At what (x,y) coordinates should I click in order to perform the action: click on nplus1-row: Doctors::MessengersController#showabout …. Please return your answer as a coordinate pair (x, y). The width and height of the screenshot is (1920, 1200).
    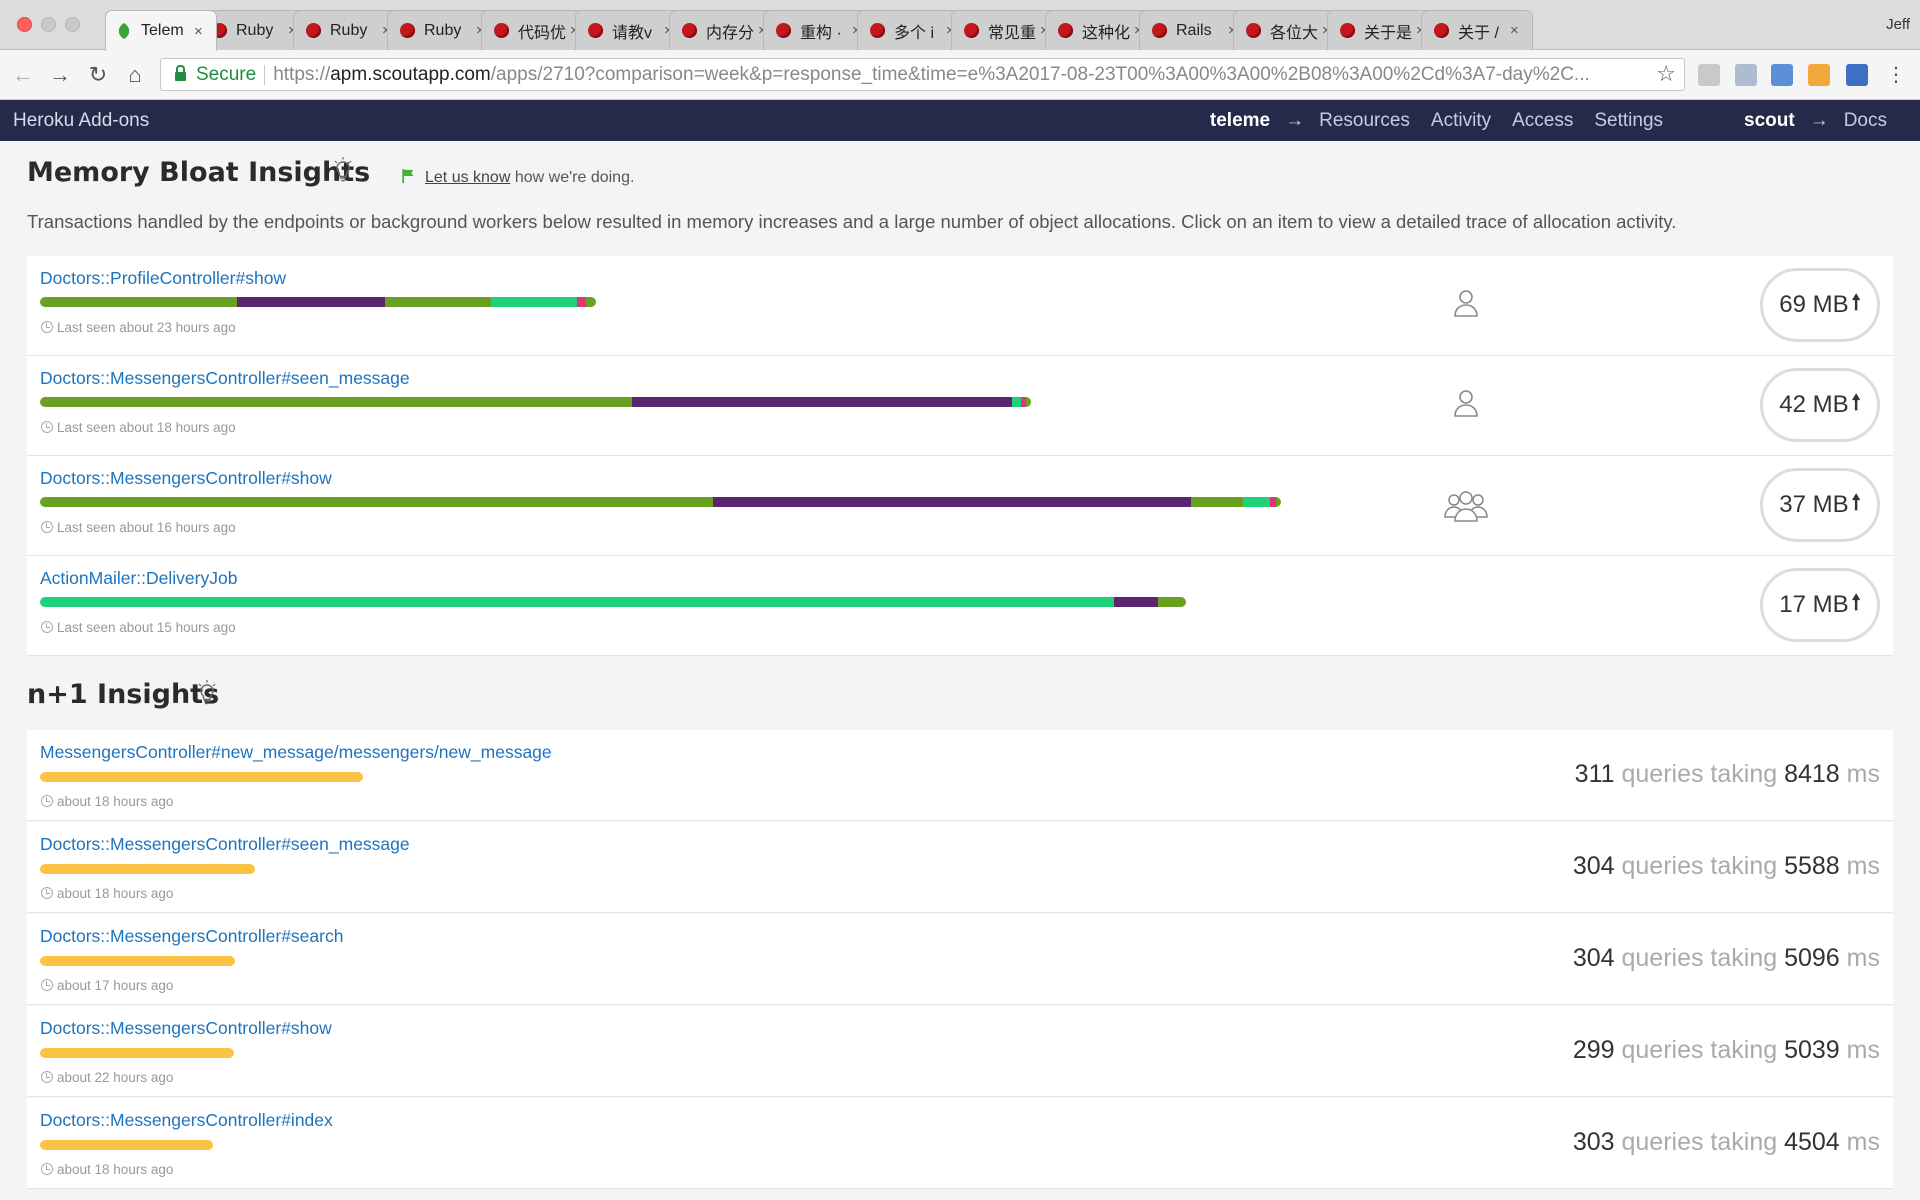
    Looking at the image, I should click on (960, 1051).